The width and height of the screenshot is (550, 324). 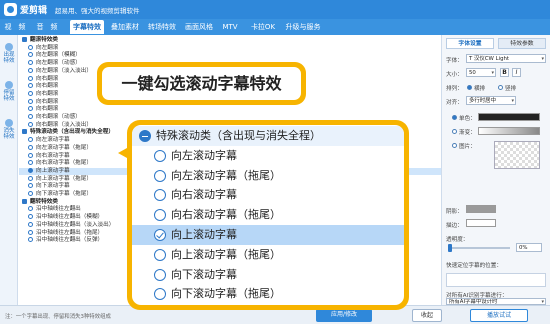 What do you see at coordinates (268, 136) in the screenshot?
I see `zoom-category-row: 特殊滚动类（含出现与消失全程）` at bounding box center [268, 136].